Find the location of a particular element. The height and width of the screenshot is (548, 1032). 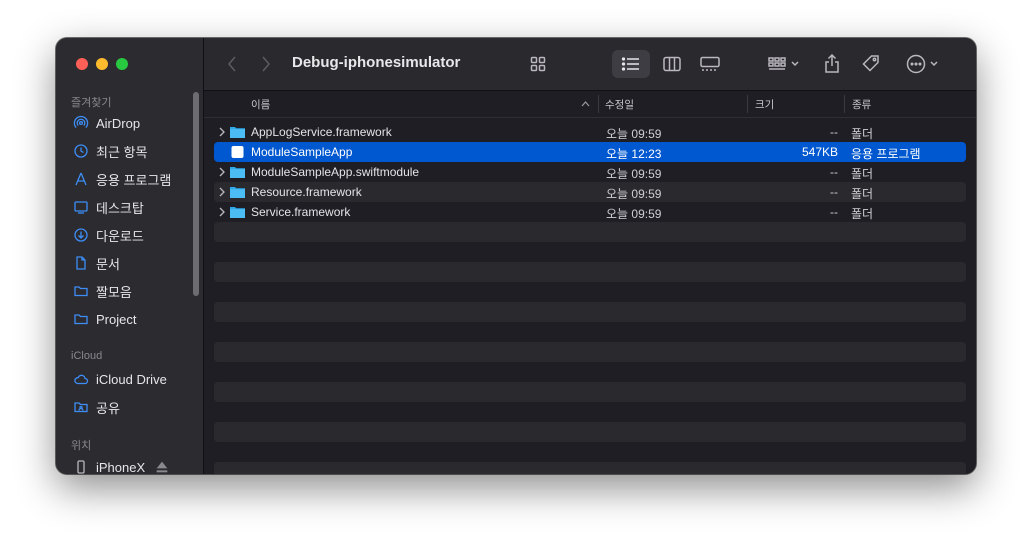

sidebar-item-label: iPhoneX is located at coordinates (121, 467).